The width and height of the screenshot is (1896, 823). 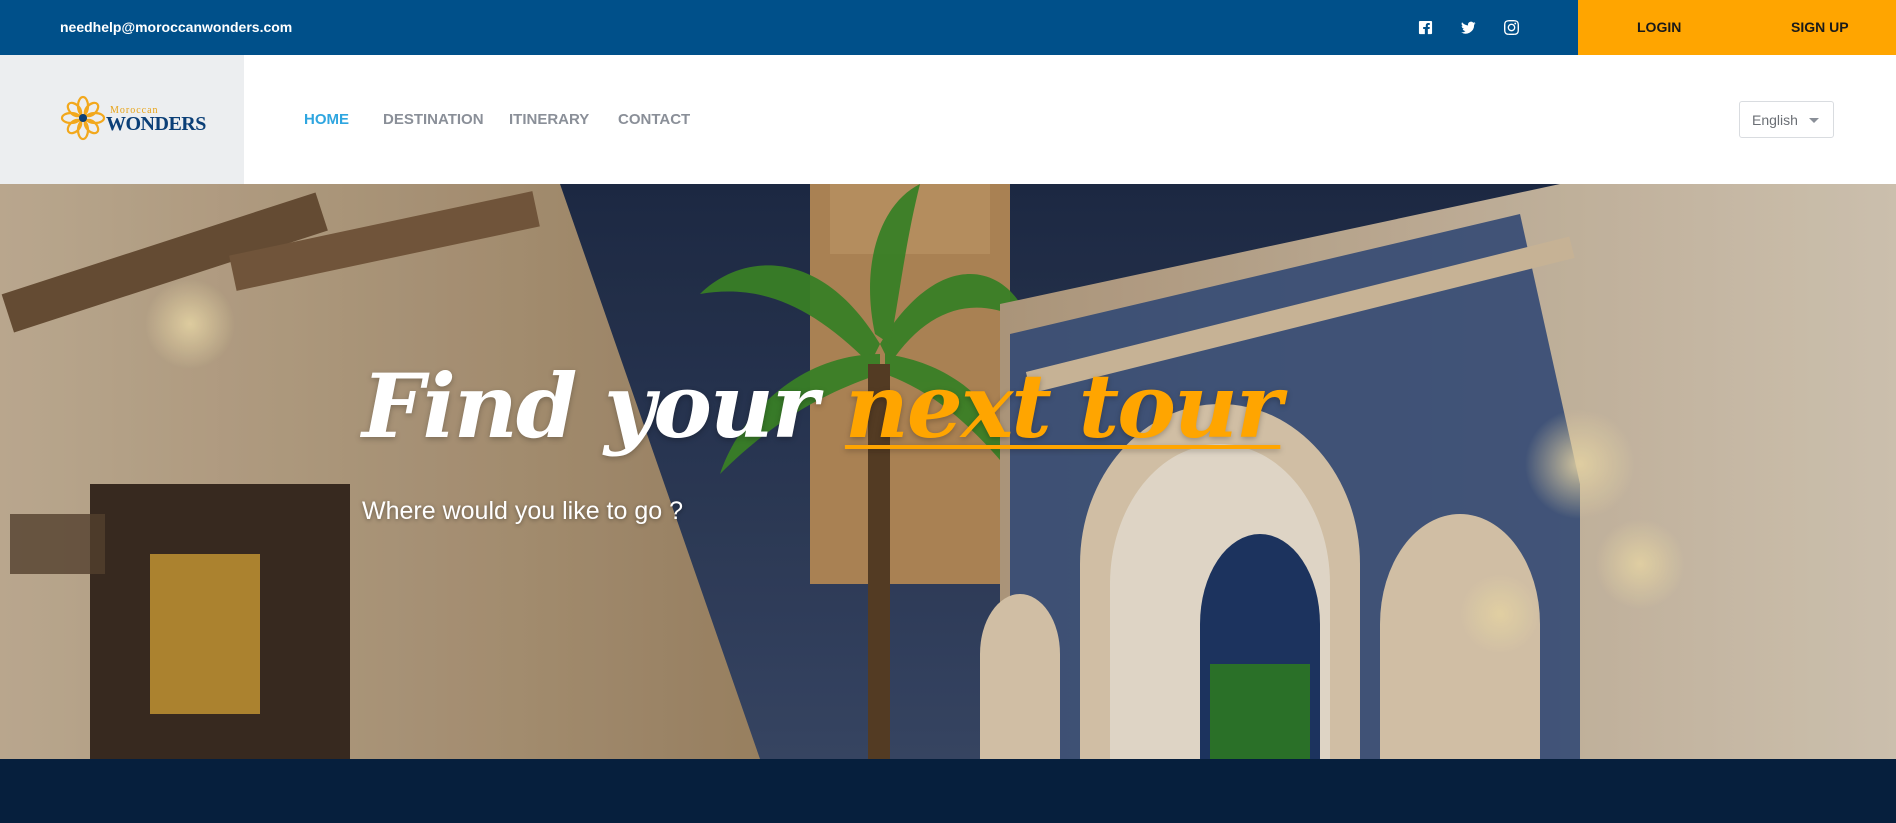 What do you see at coordinates (326, 119) in the screenshot?
I see `nav-home: HOME` at bounding box center [326, 119].